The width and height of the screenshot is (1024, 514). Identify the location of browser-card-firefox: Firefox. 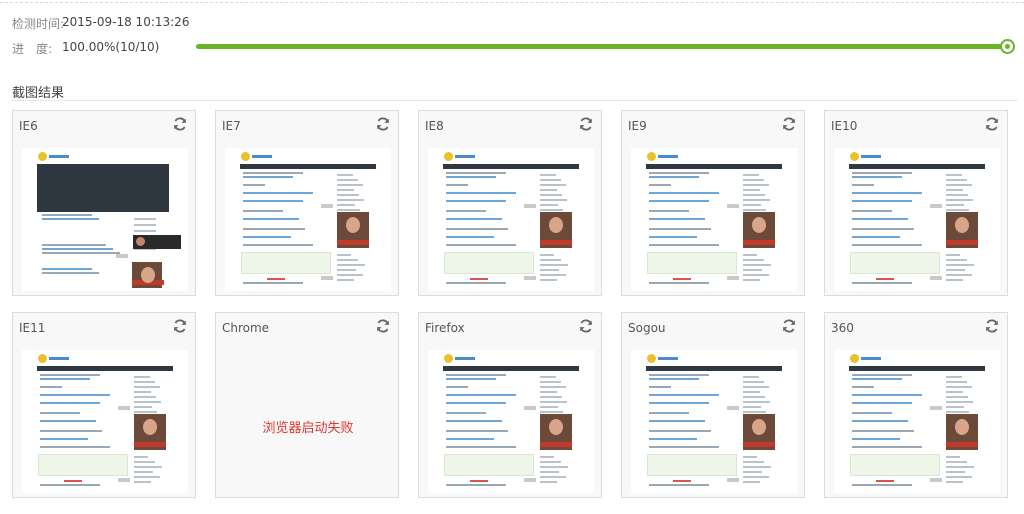
(510, 405).